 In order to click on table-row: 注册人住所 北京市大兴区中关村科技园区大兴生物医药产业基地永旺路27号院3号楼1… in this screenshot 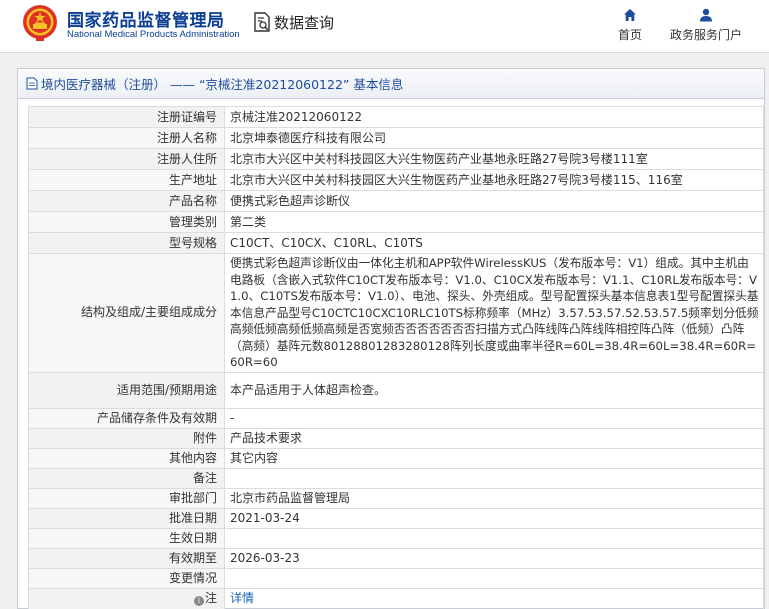, I will do `click(396, 159)`.